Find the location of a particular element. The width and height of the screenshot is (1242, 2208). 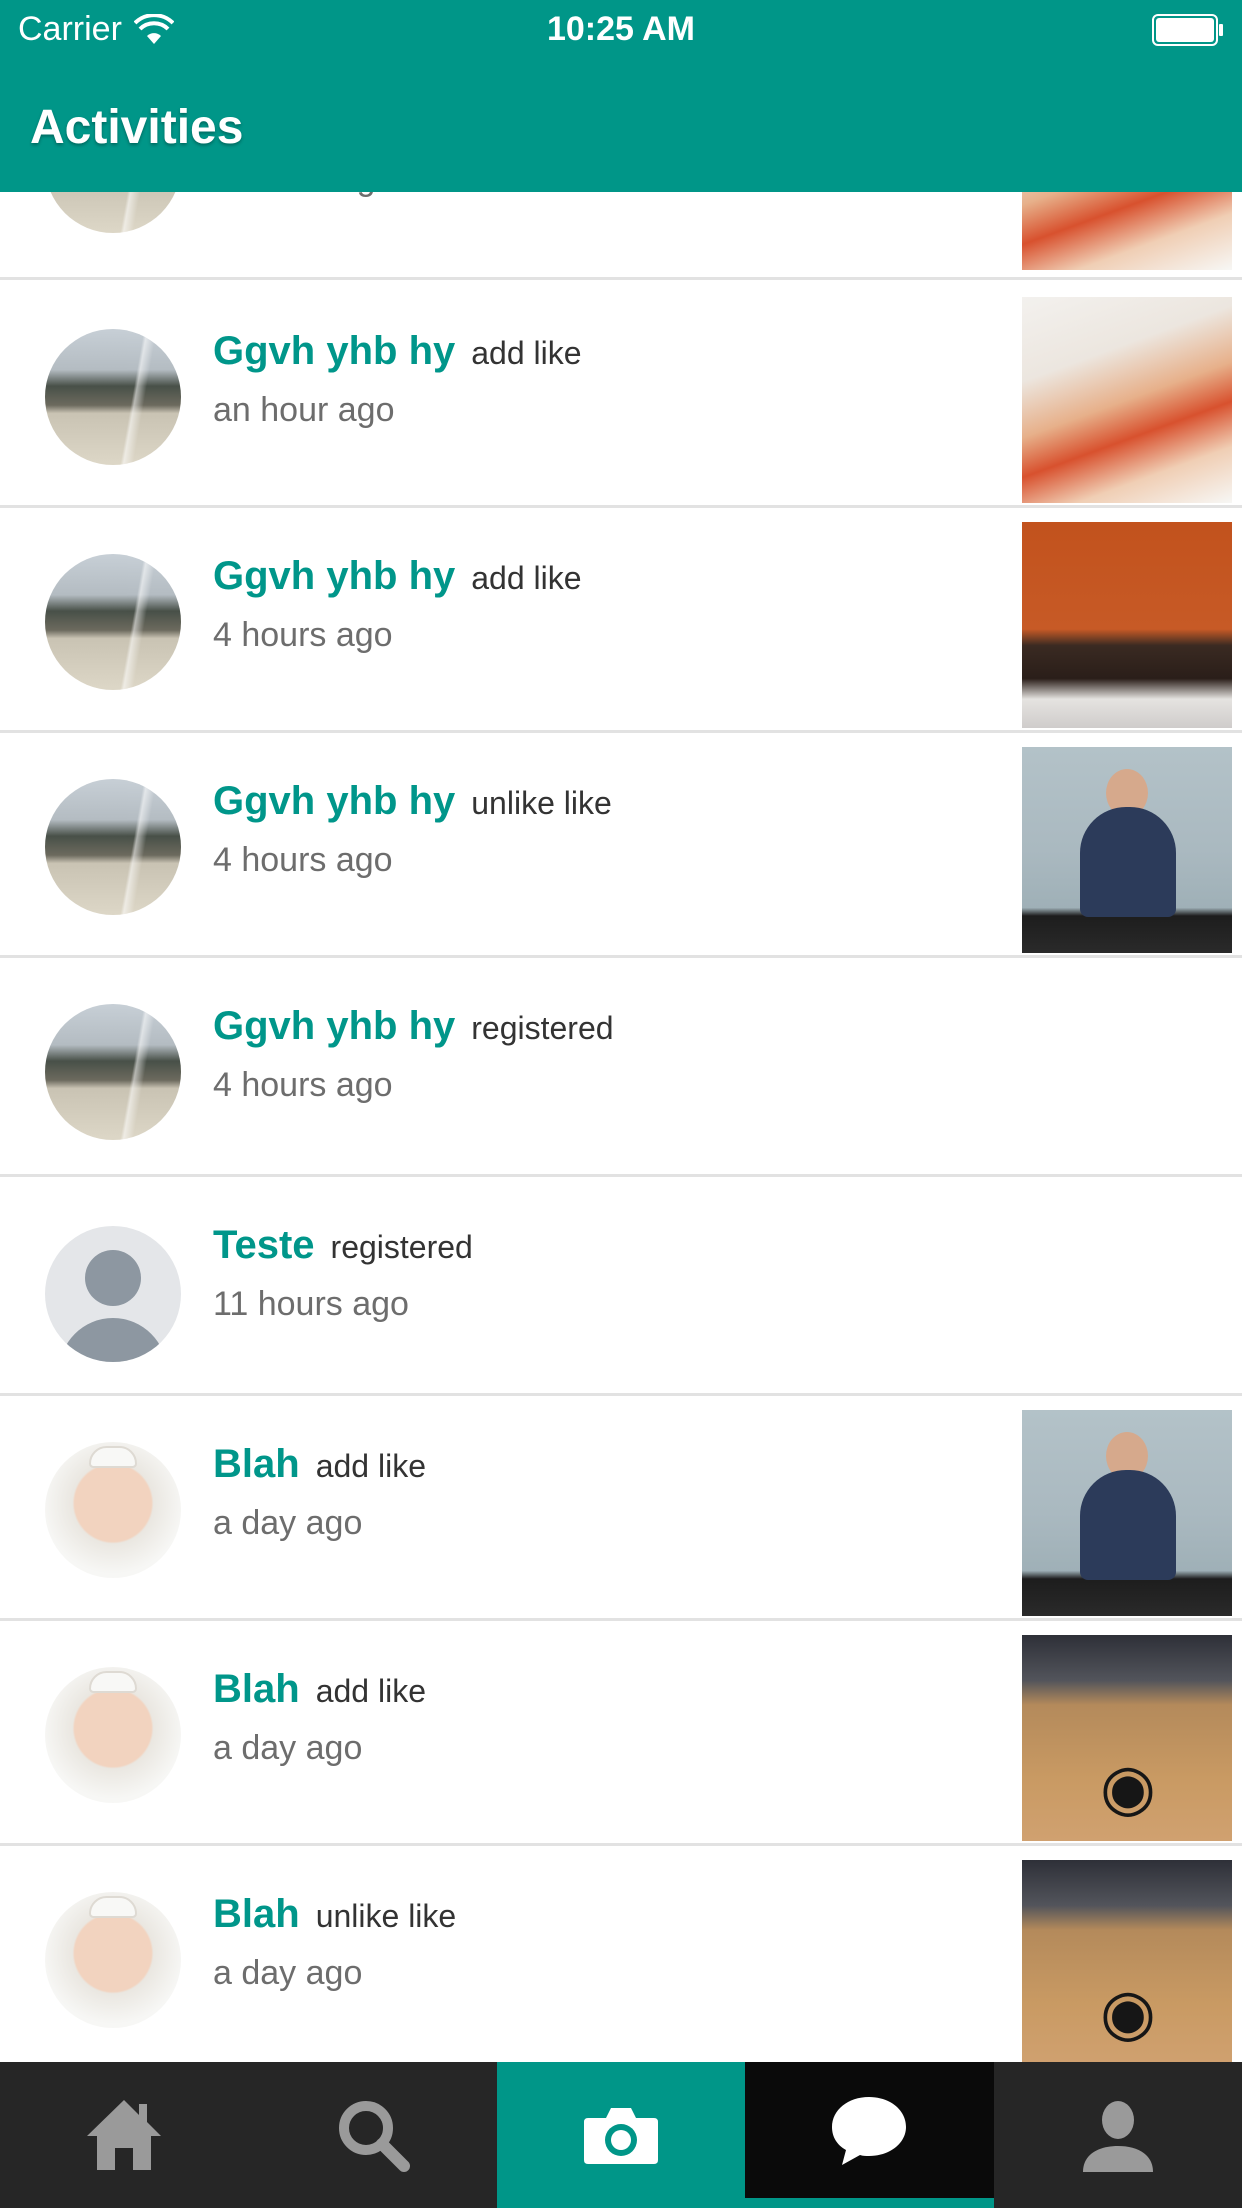

chat-bubble-icon is located at coordinates (869, 2131).